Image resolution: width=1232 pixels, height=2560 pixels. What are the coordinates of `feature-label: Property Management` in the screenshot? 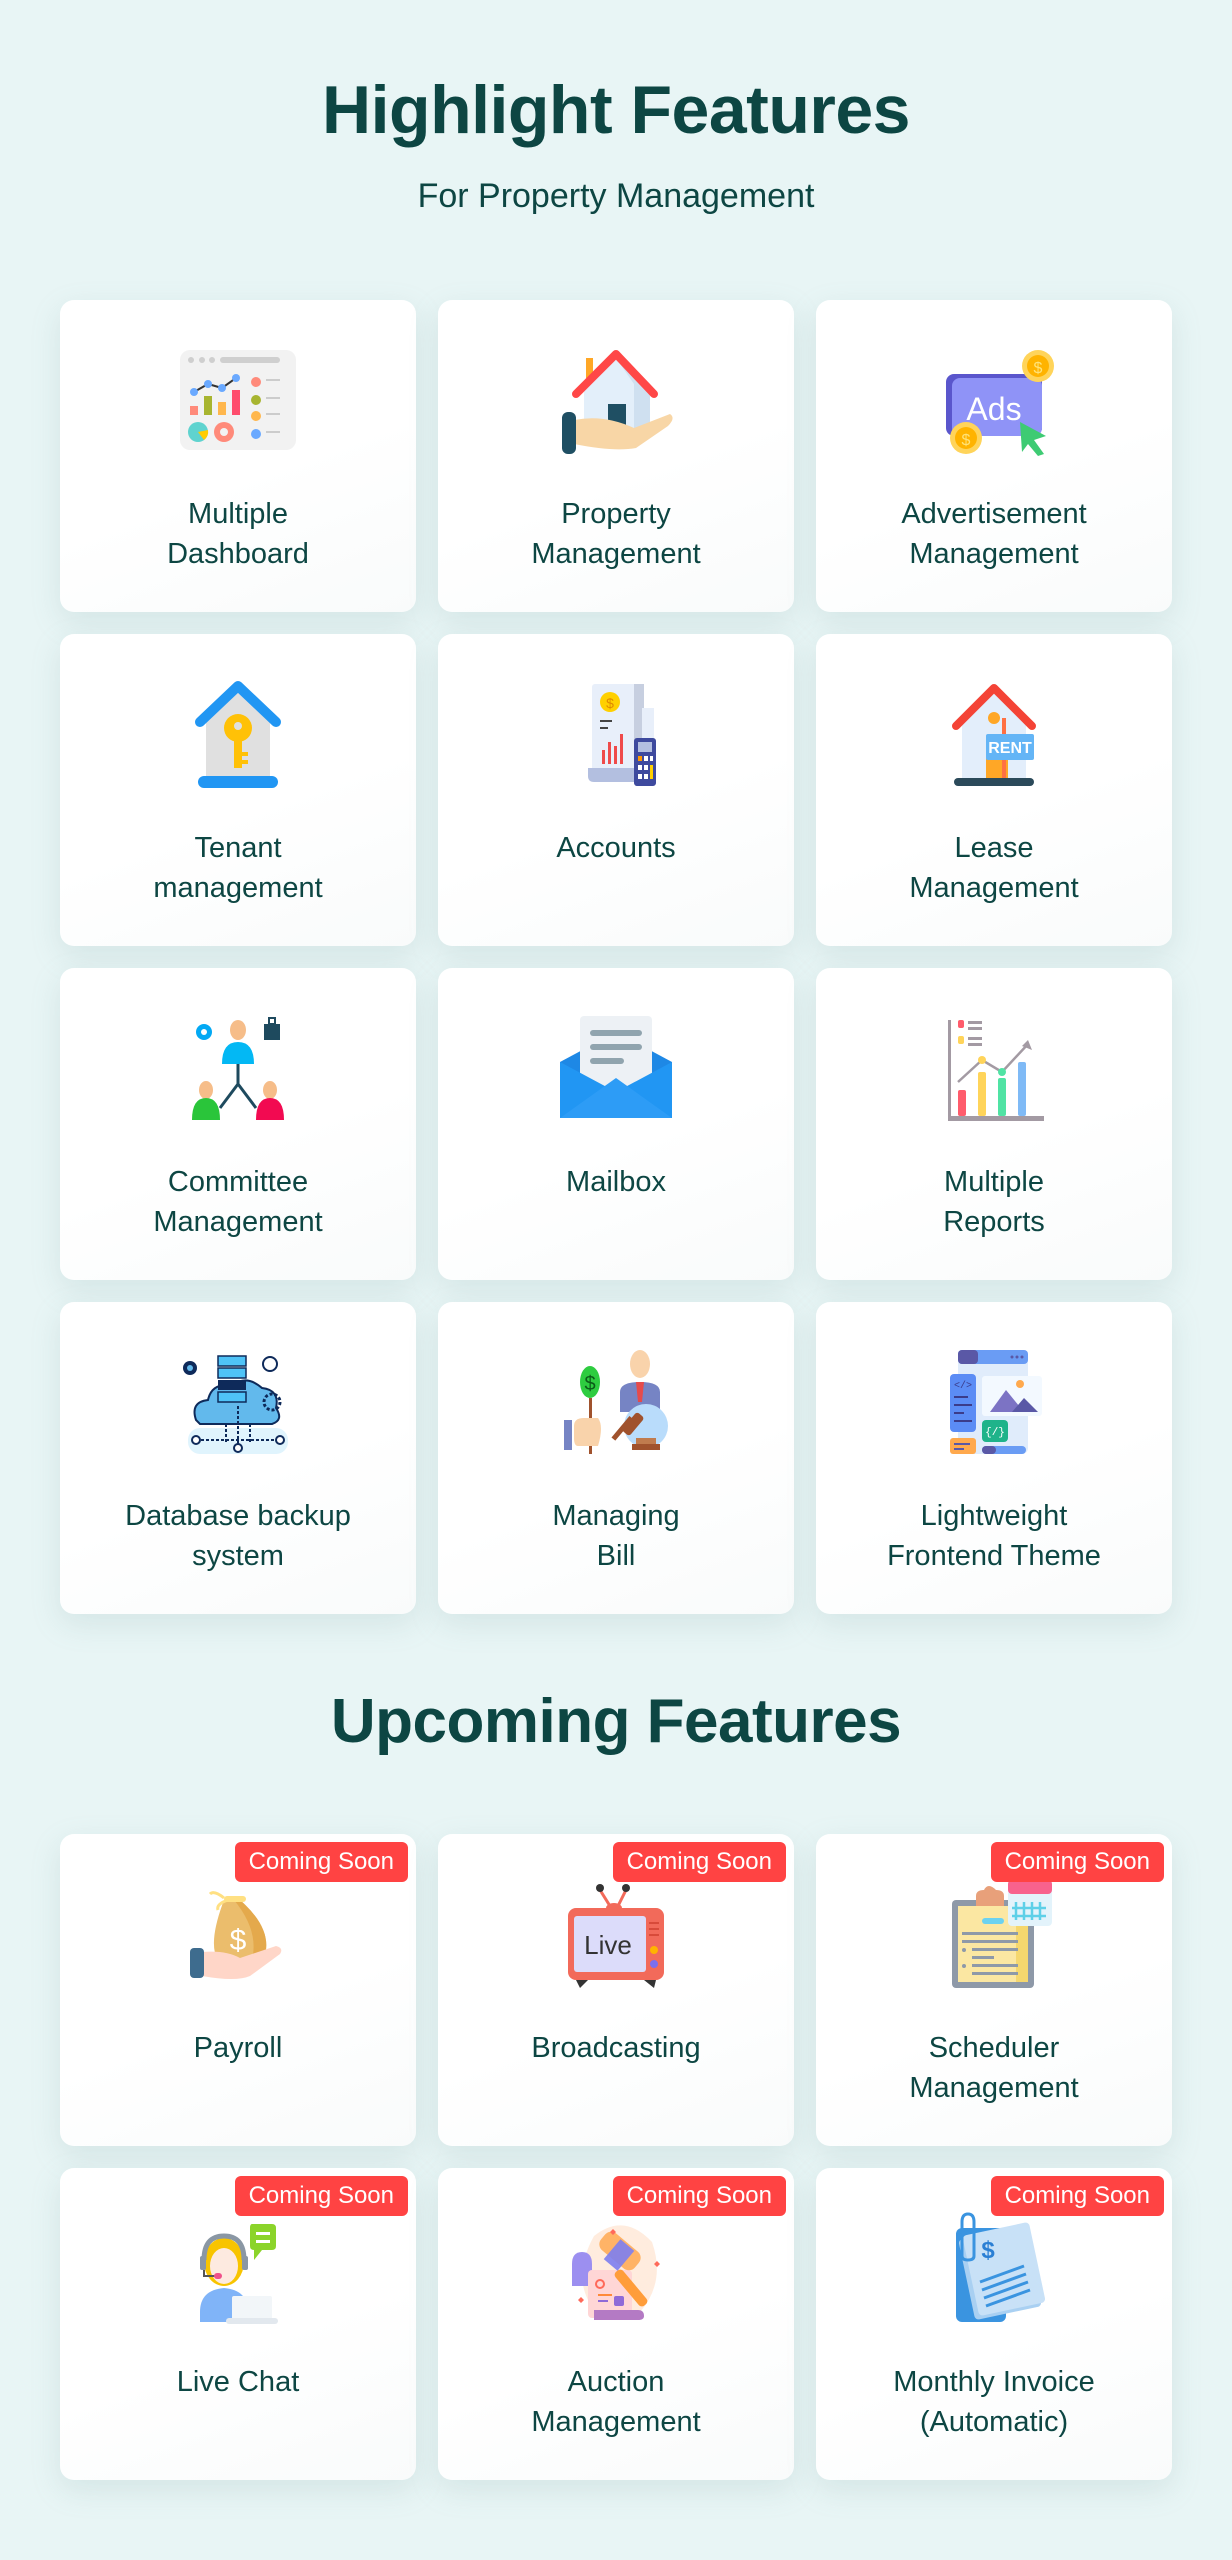 It's located at (616, 534).